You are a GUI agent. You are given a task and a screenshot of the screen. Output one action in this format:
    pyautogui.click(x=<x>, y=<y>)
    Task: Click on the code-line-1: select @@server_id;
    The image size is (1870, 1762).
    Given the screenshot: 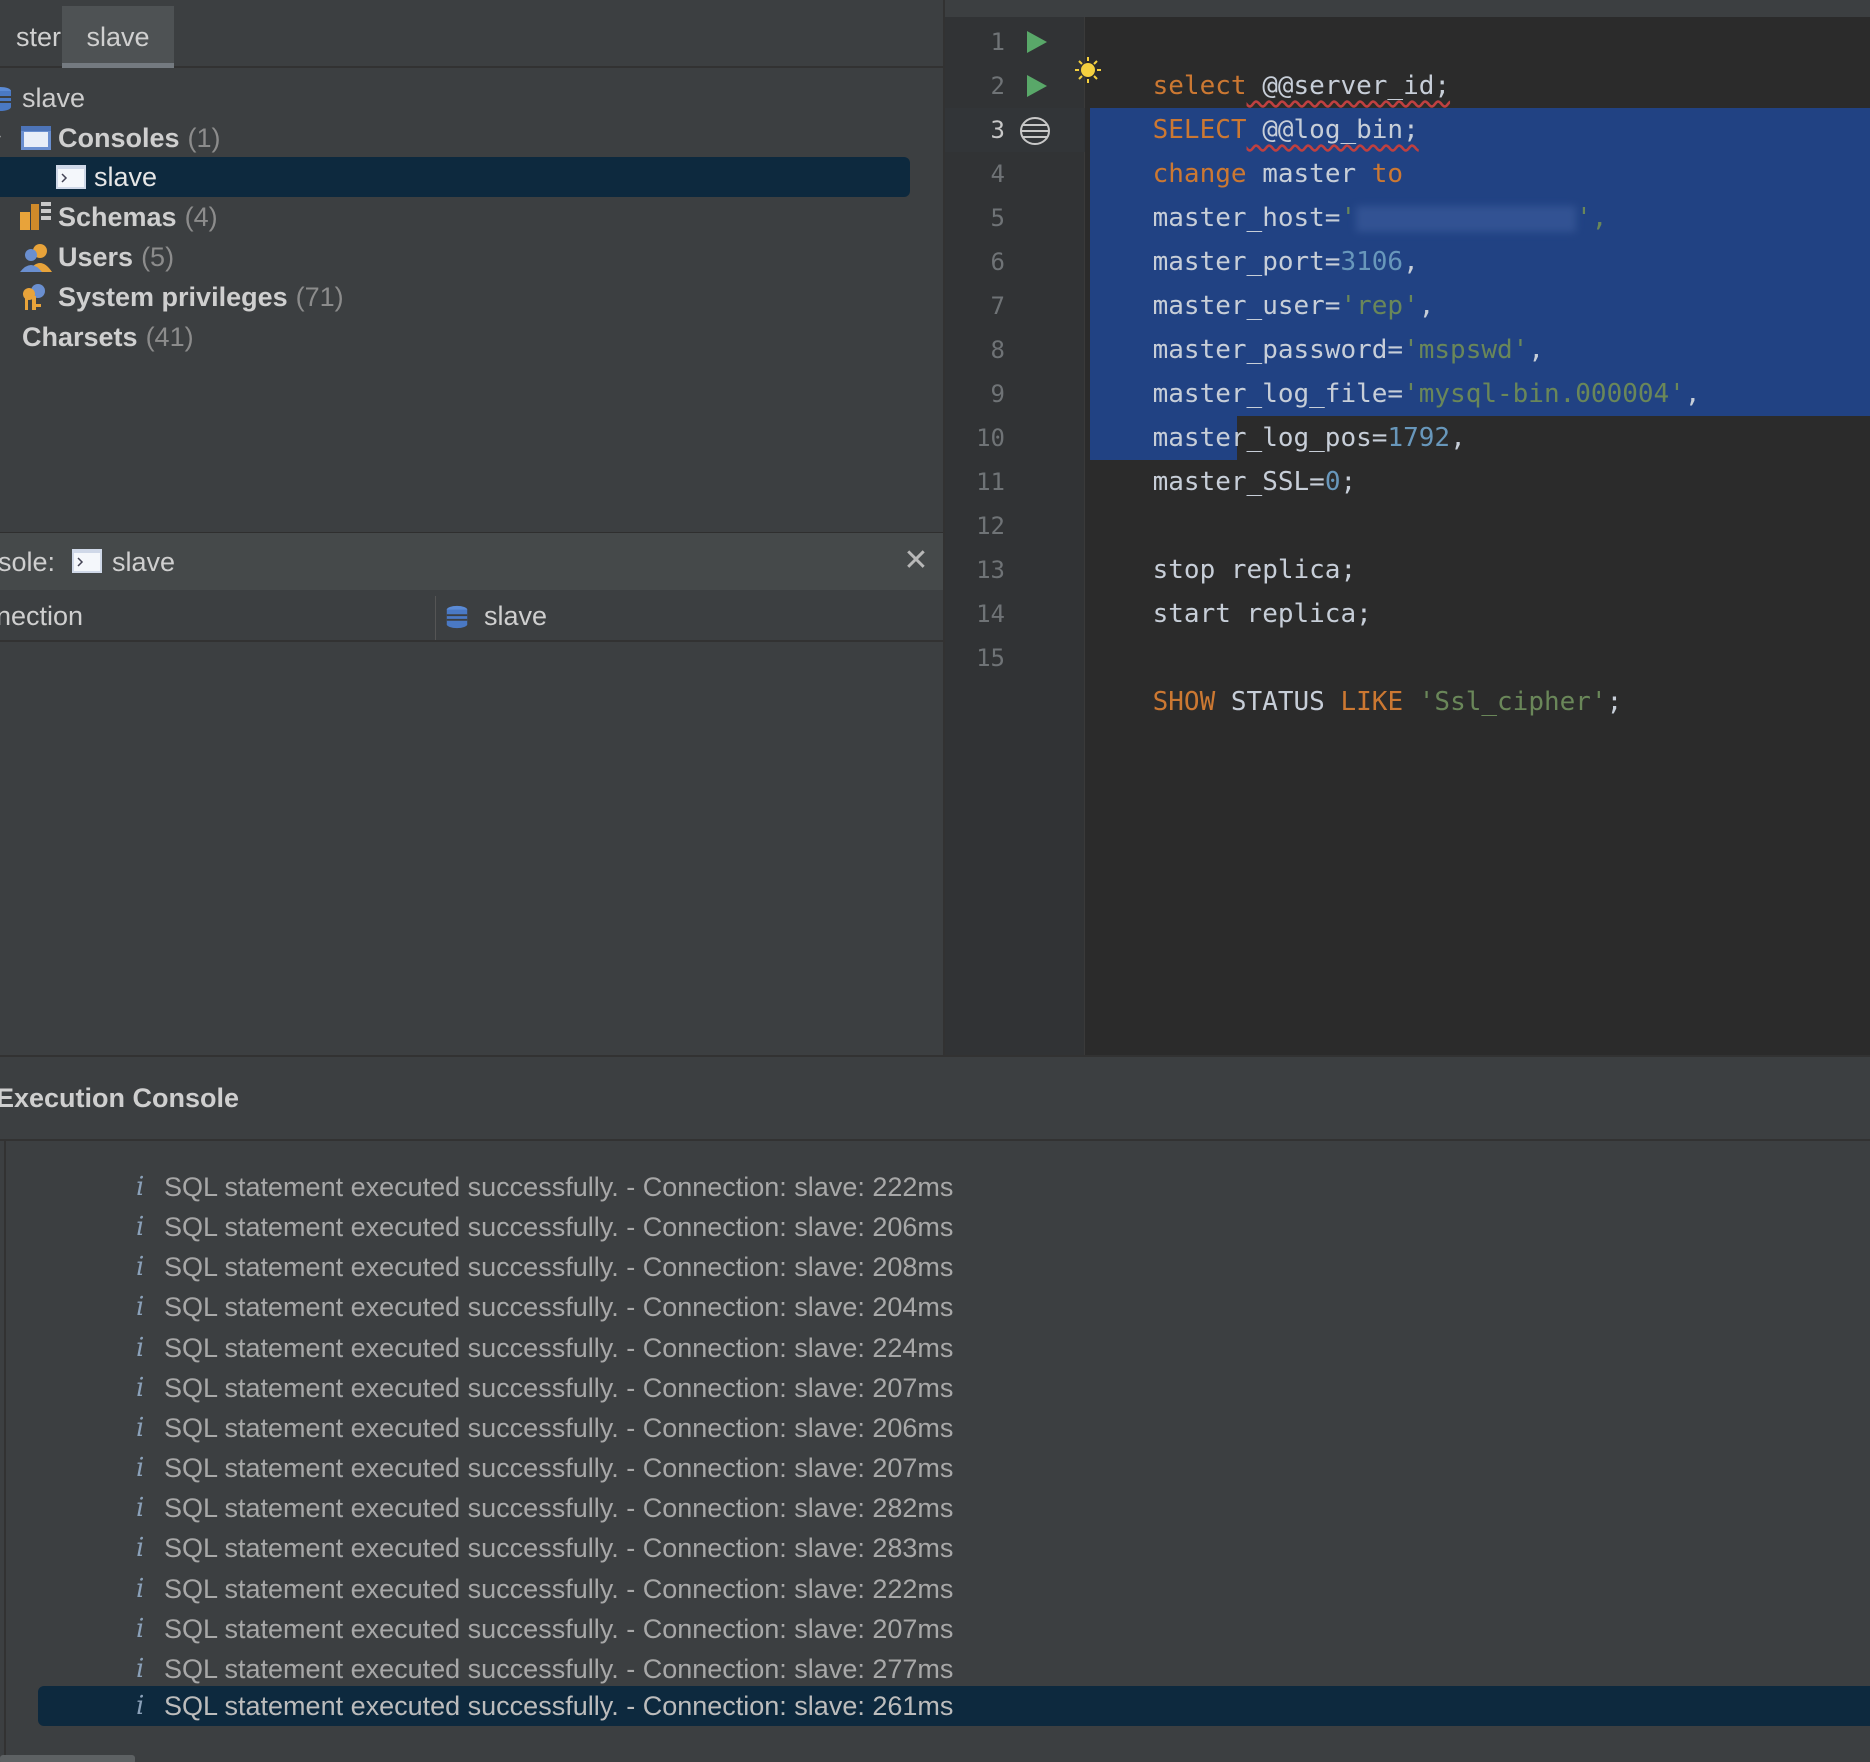 What is the action you would take?
    pyautogui.click(x=1270, y=60)
    